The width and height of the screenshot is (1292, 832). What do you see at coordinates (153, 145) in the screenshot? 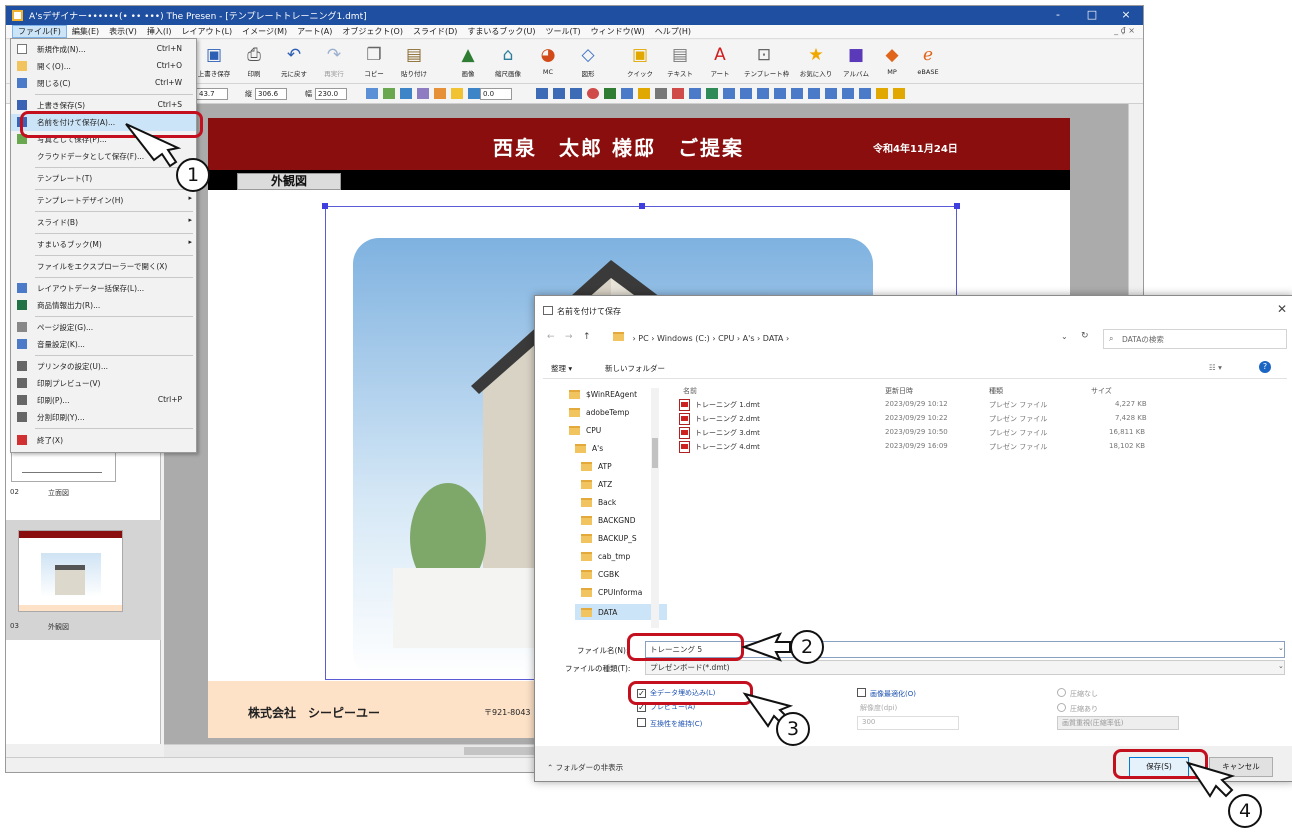
I see `arrow-1-pointer` at bounding box center [153, 145].